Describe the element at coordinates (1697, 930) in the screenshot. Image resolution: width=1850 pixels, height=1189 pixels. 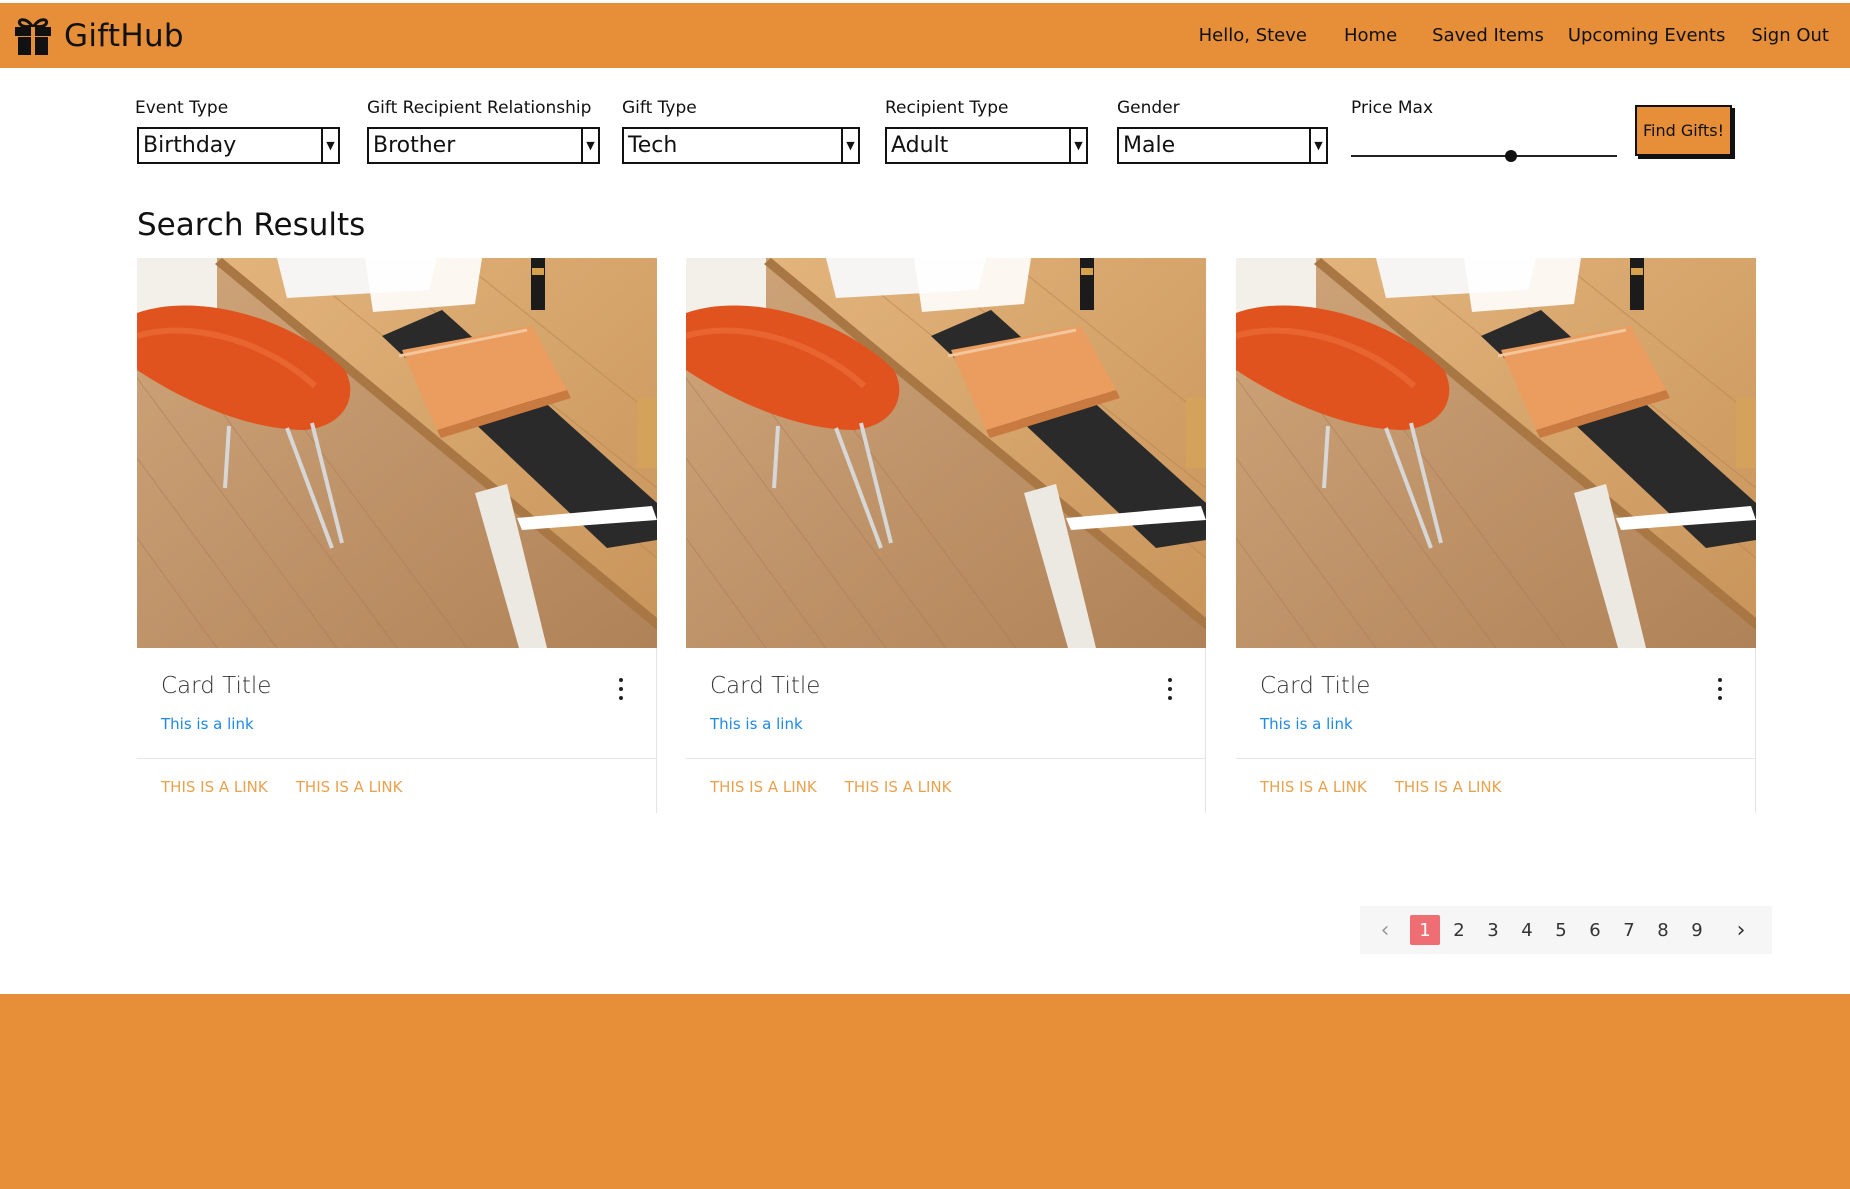
I see `page-9: 9` at that location.